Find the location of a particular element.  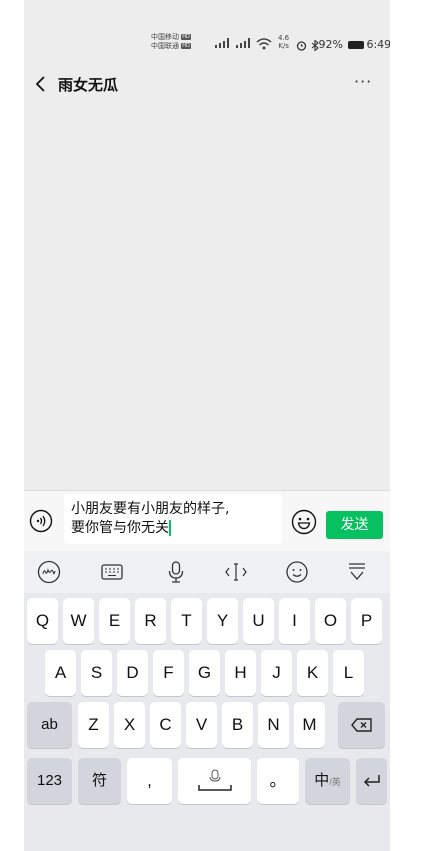

chat-input-bar: 小朋友要有小朋友的样子, 要你管与你无关 发送 is located at coordinates (207, 520).